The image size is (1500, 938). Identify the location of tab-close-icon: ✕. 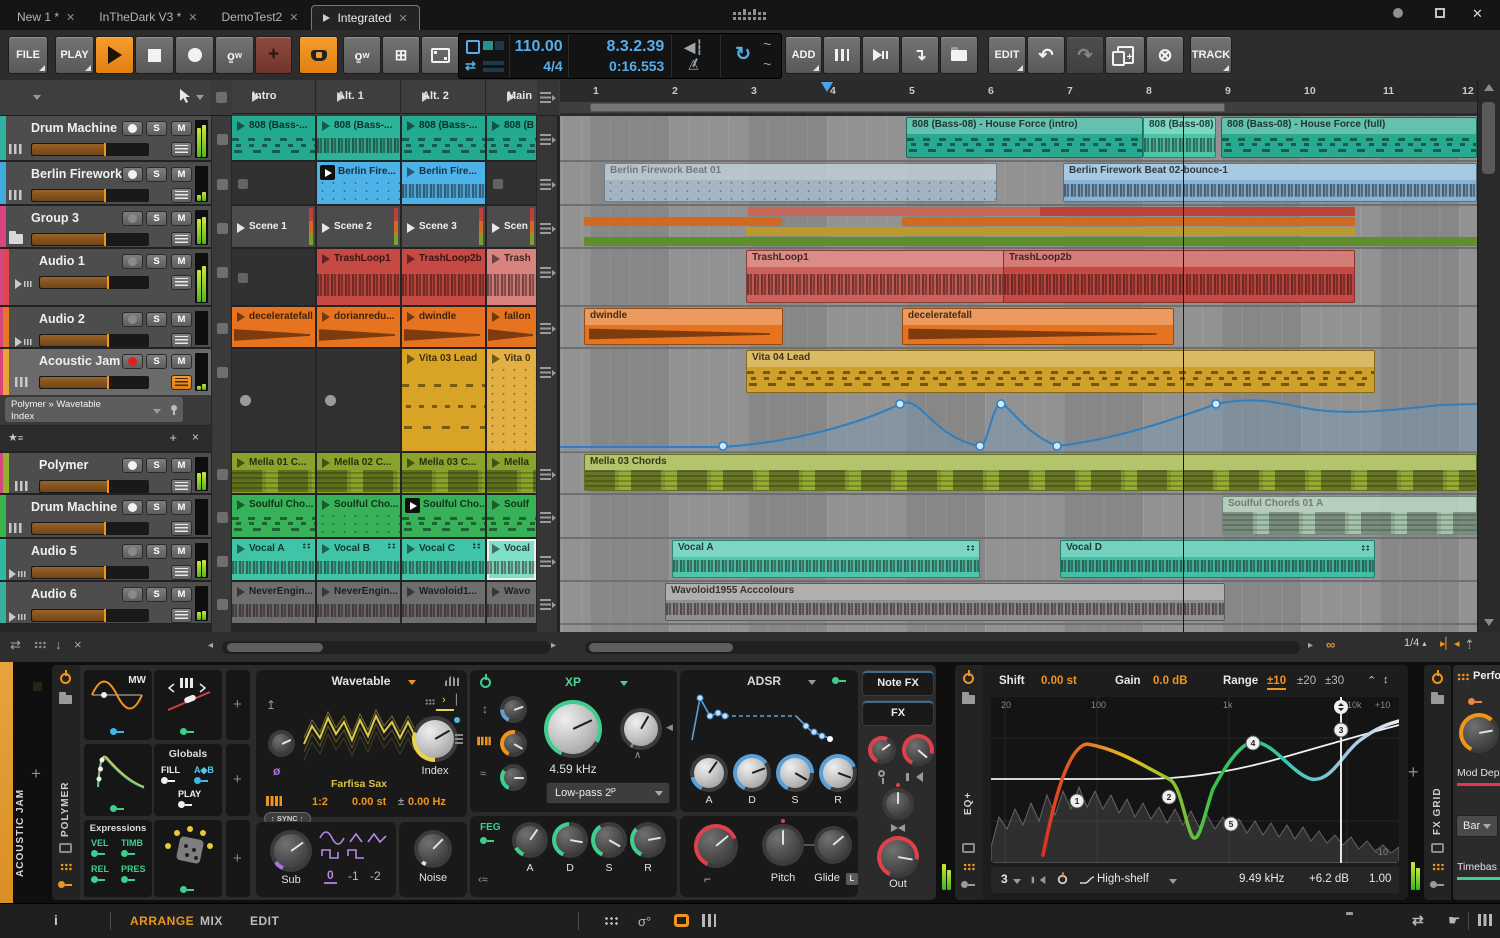
(192, 17).